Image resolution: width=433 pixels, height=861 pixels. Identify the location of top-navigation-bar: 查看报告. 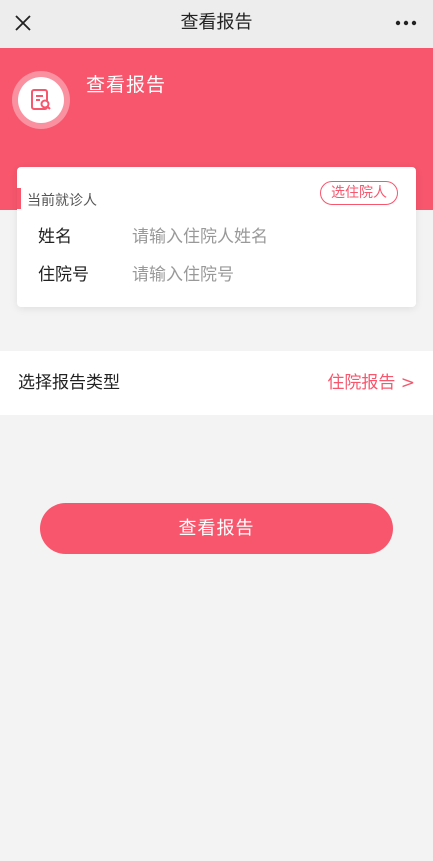
(216, 24).